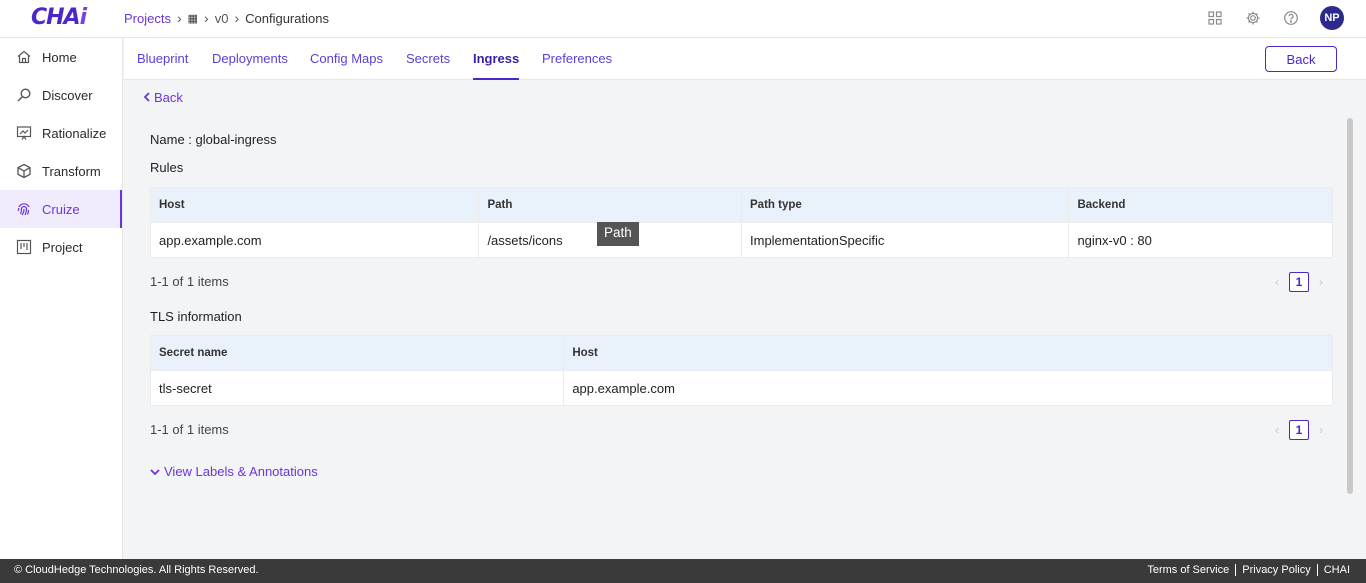 This screenshot has height=583, width=1366. Describe the element at coordinates (167, 167) in the screenshot. I see `rules-title: Rules` at that location.